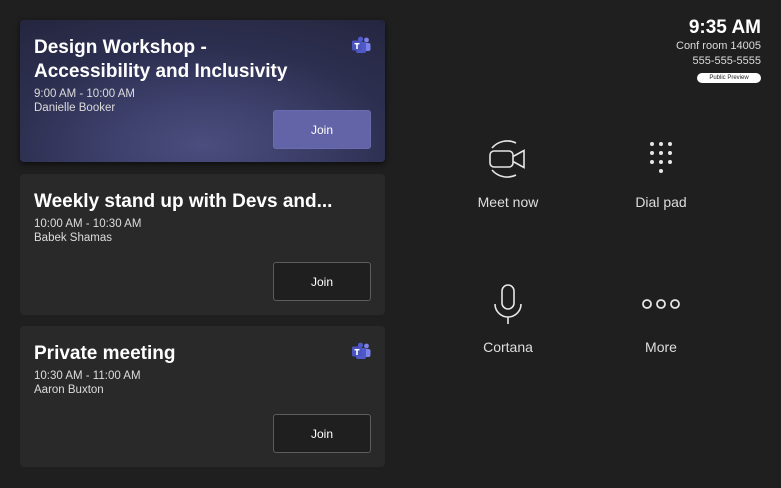 The image size is (781, 488). What do you see at coordinates (85, 94) in the screenshot?
I see `meeting-time: 9:00 AM - 10:00 AM` at bounding box center [85, 94].